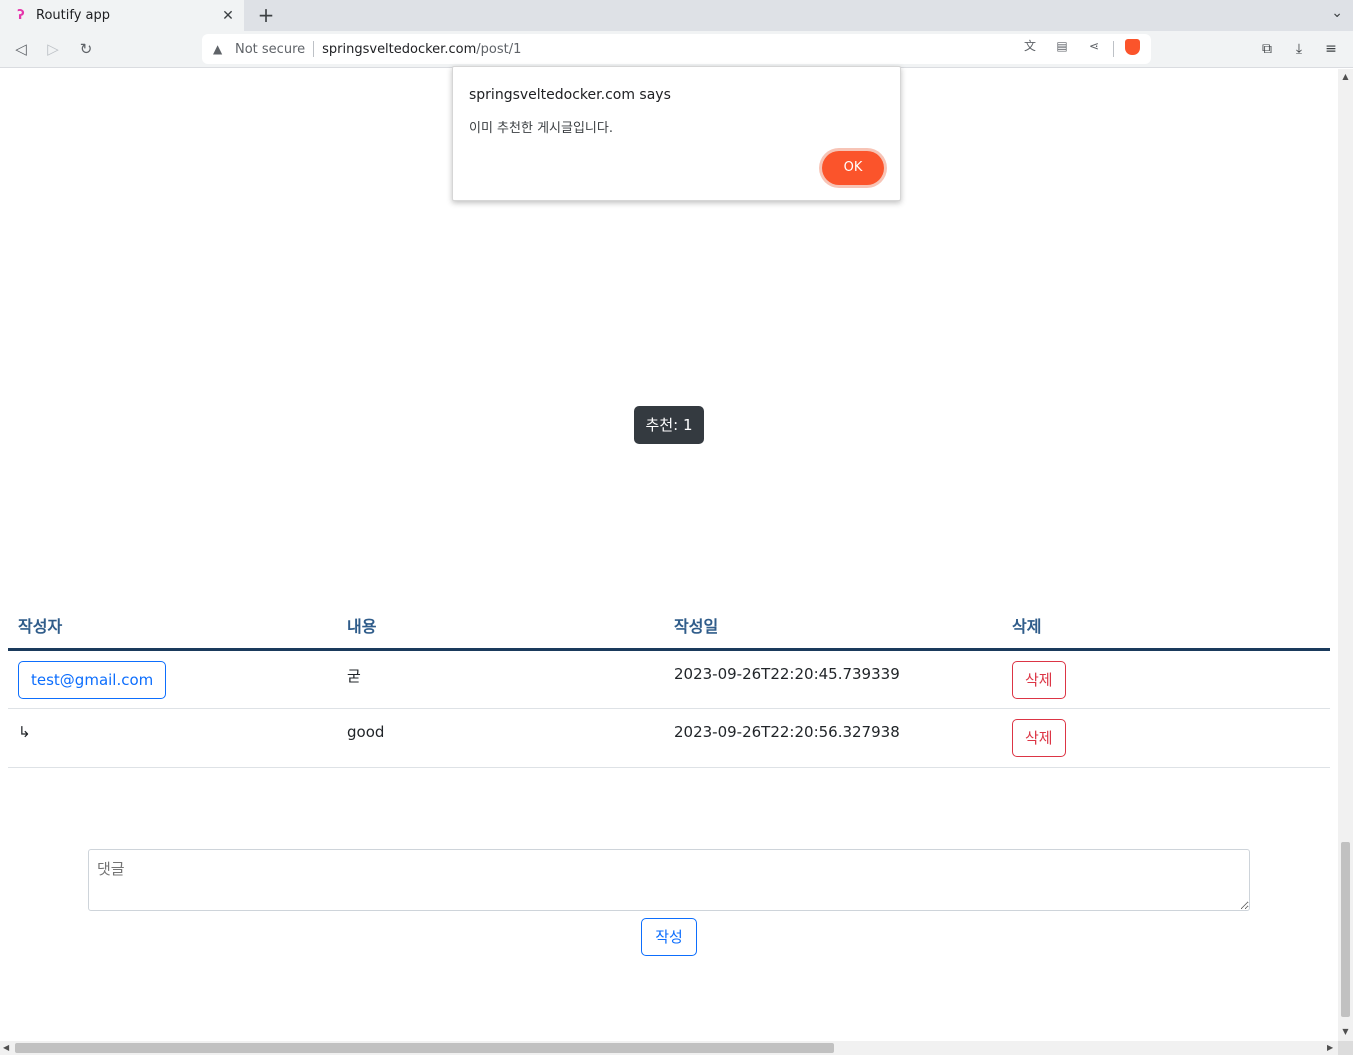 This screenshot has width=1353, height=1055. Describe the element at coordinates (833, 626) in the screenshot. I see `header-date: 작성일` at that location.